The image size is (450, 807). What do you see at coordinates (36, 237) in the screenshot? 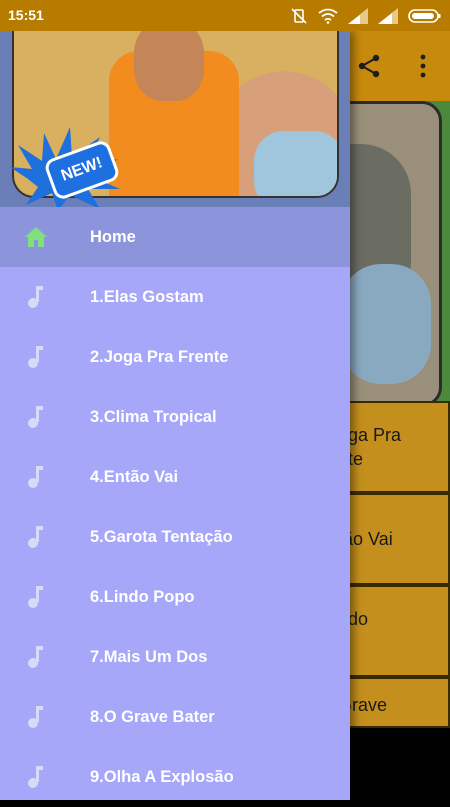
I see `home-icon` at bounding box center [36, 237].